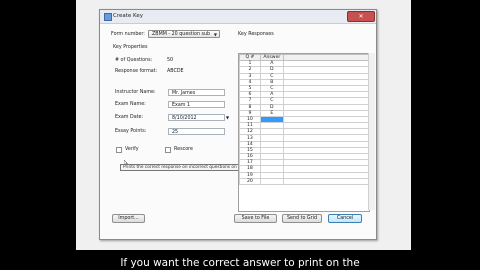 This screenshot has width=480, height=270. What do you see at coordinates (128, 16) in the screenshot?
I see `window-title: Create Key` at bounding box center [128, 16].